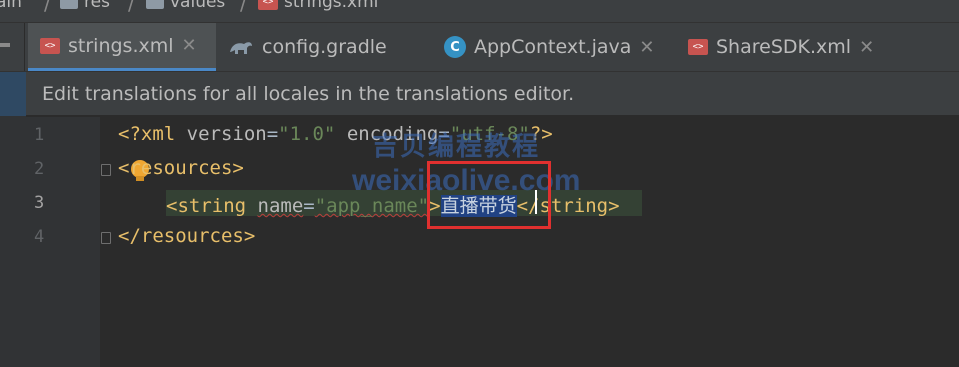 The image size is (959, 367). What do you see at coordinates (85, 6) in the screenshot?
I see `breadcrumb-item-res: res` at bounding box center [85, 6].